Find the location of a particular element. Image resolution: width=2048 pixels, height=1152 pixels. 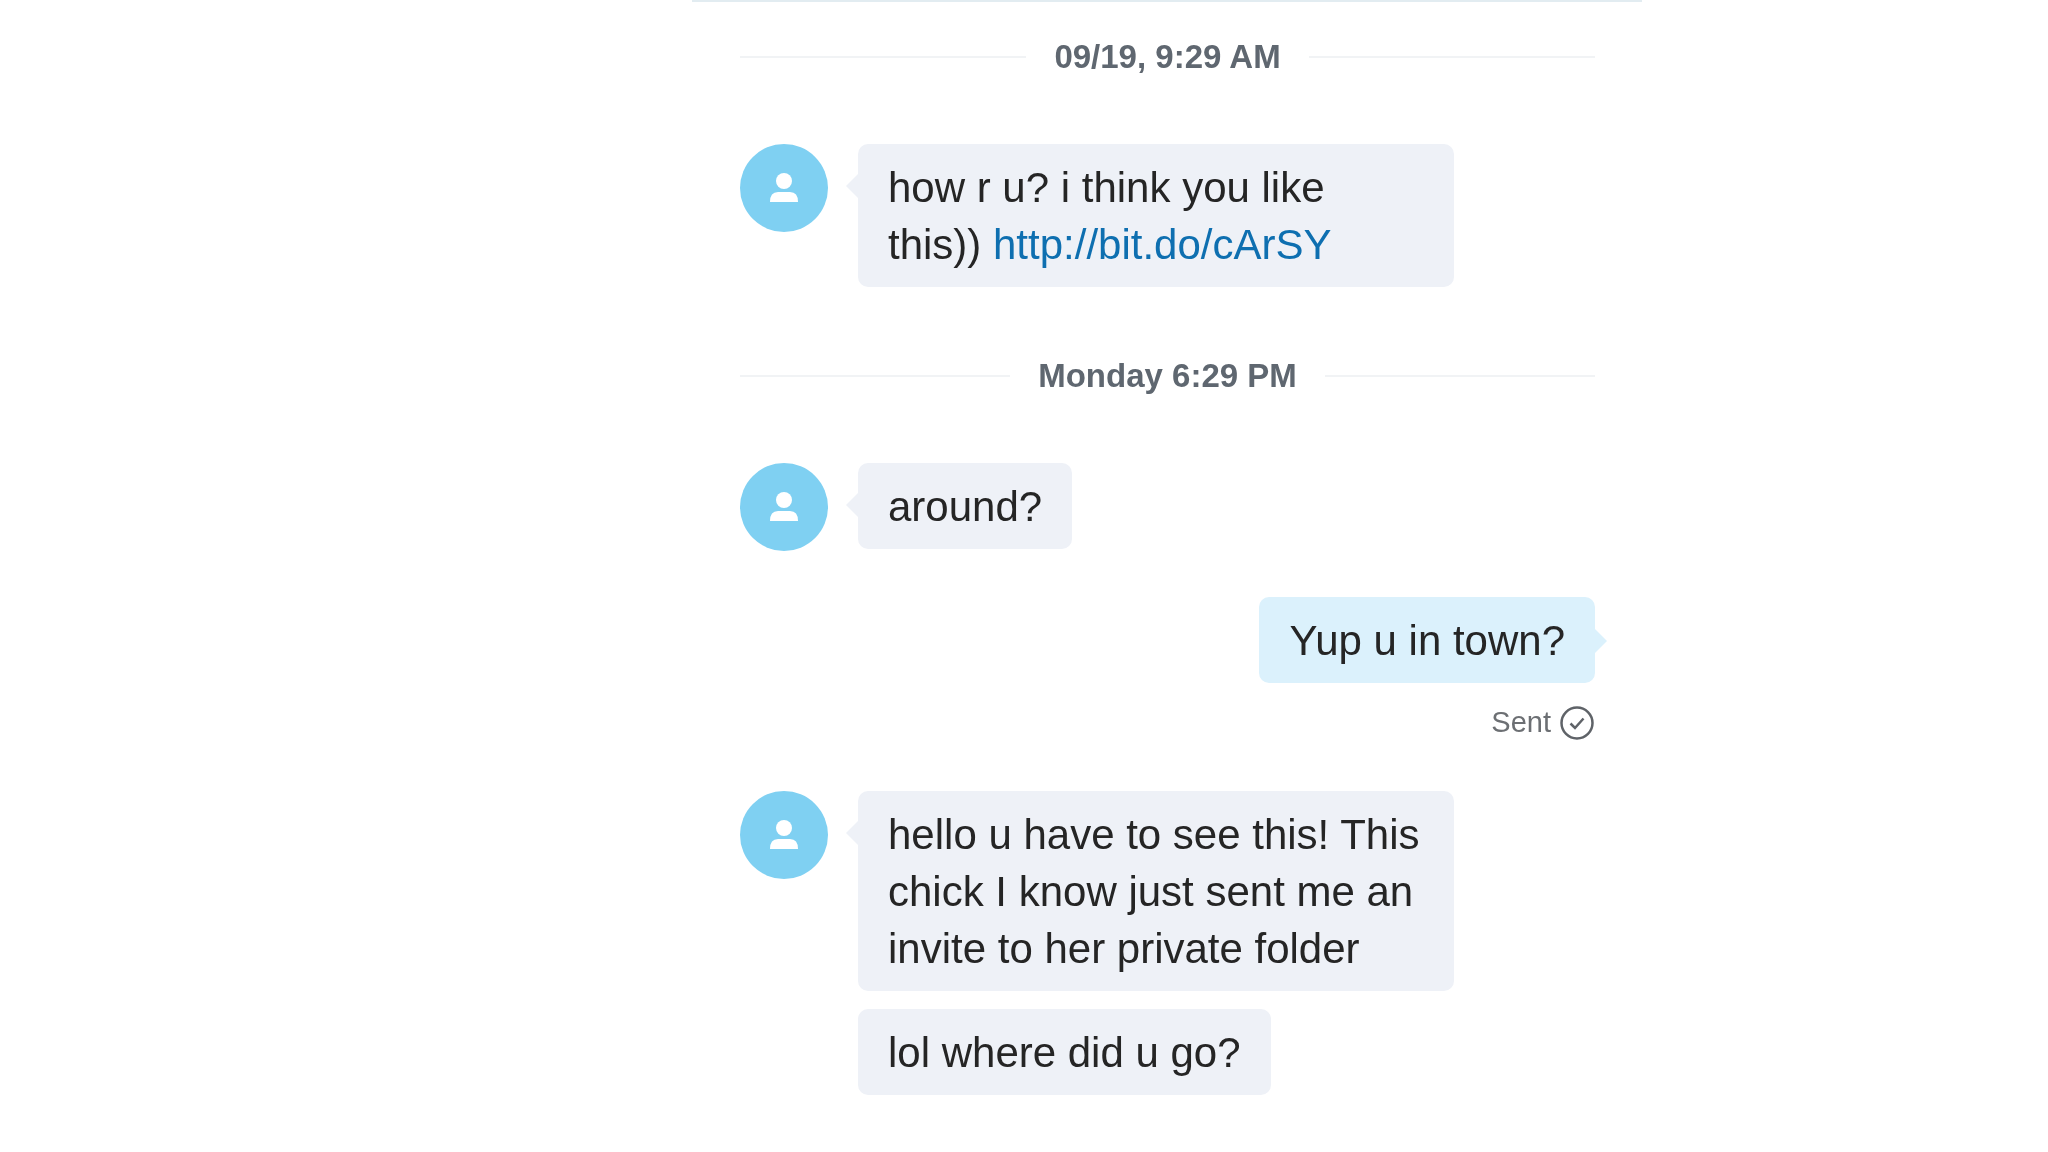

date-separator: 09/19, 9:29 AM is located at coordinates (1167, 57).